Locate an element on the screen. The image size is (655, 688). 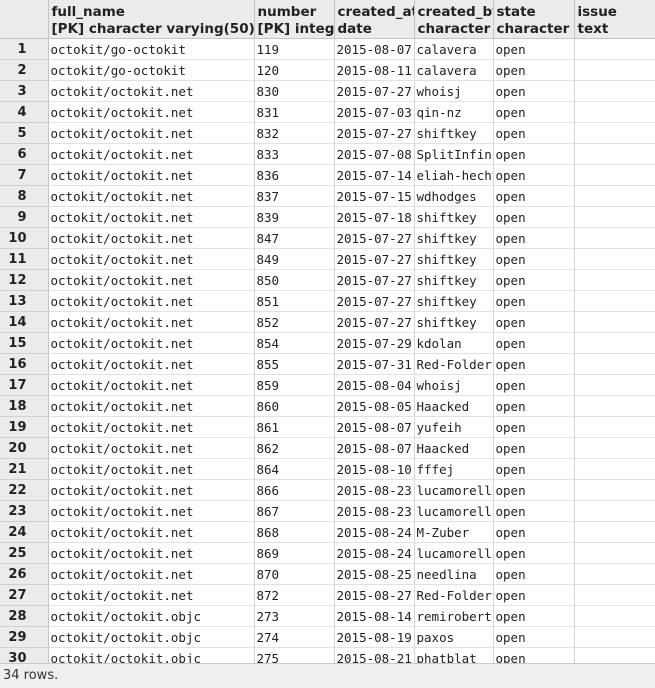
cell-created-at: 2015-07-03 is located at coordinates (374, 112).